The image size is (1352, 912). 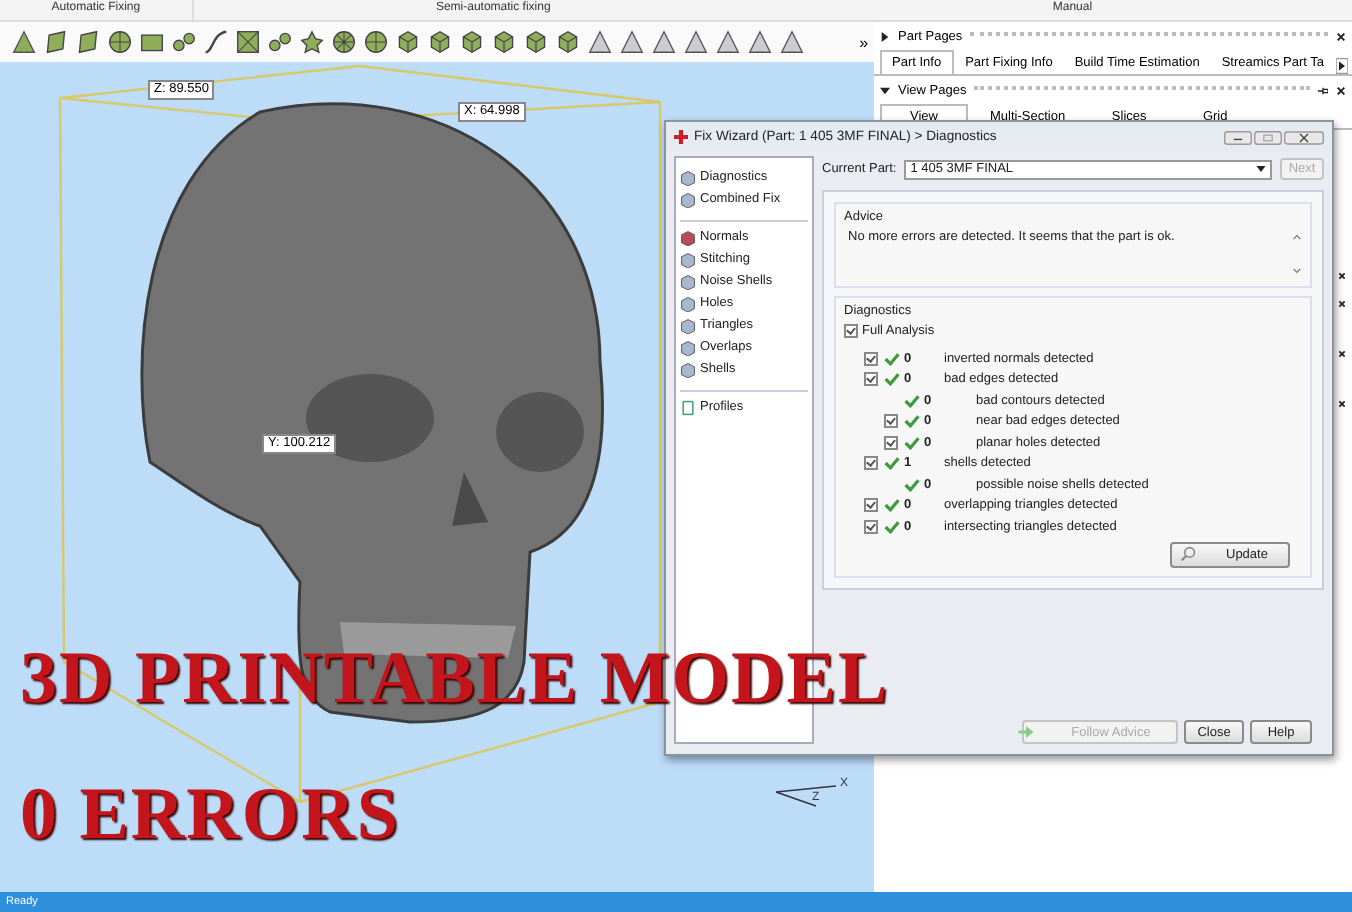 I want to click on star-tool-icon, so click(x=312, y=42).